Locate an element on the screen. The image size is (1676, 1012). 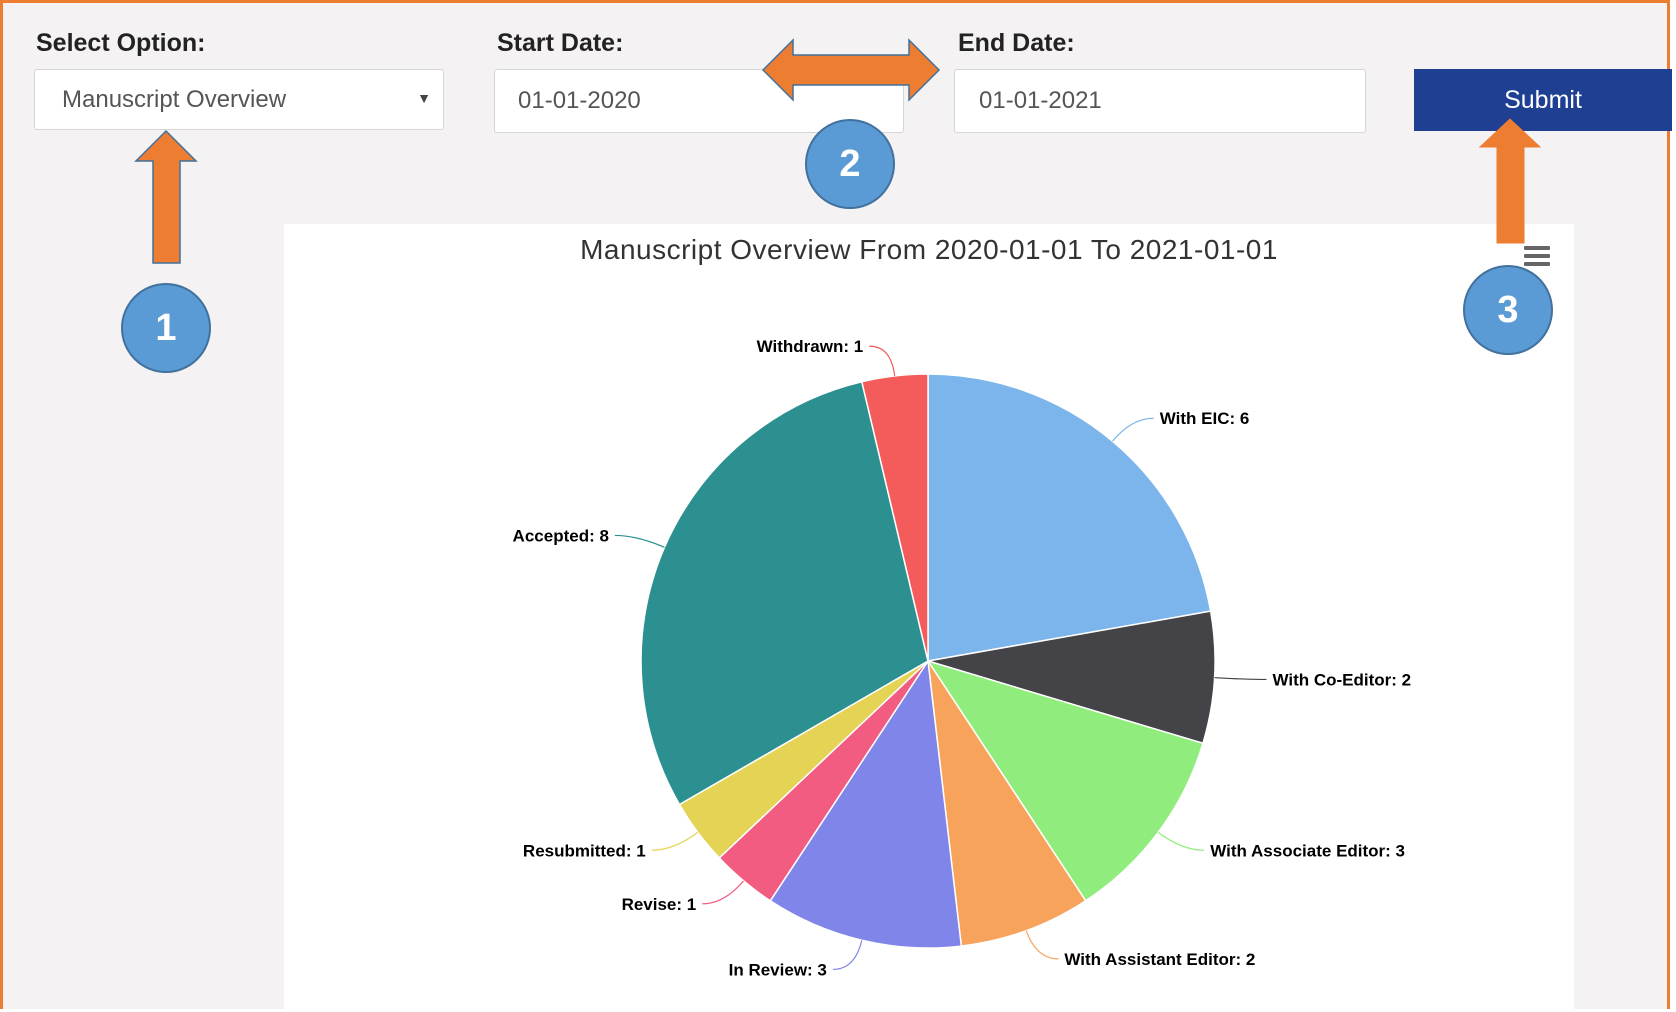
option-select: Manuscript Overview ▼ is located at coordinates (239, 99).